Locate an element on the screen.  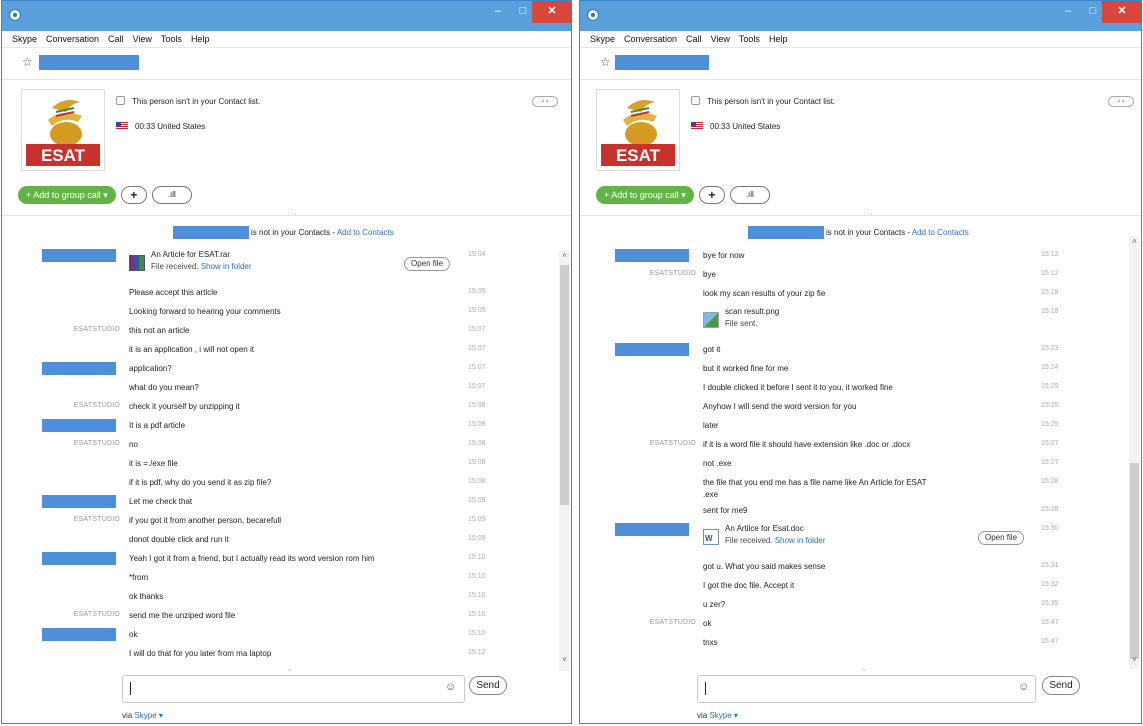
contact-notice-text: This person isn't in your Contact list. is located at coordinates (771, 101).